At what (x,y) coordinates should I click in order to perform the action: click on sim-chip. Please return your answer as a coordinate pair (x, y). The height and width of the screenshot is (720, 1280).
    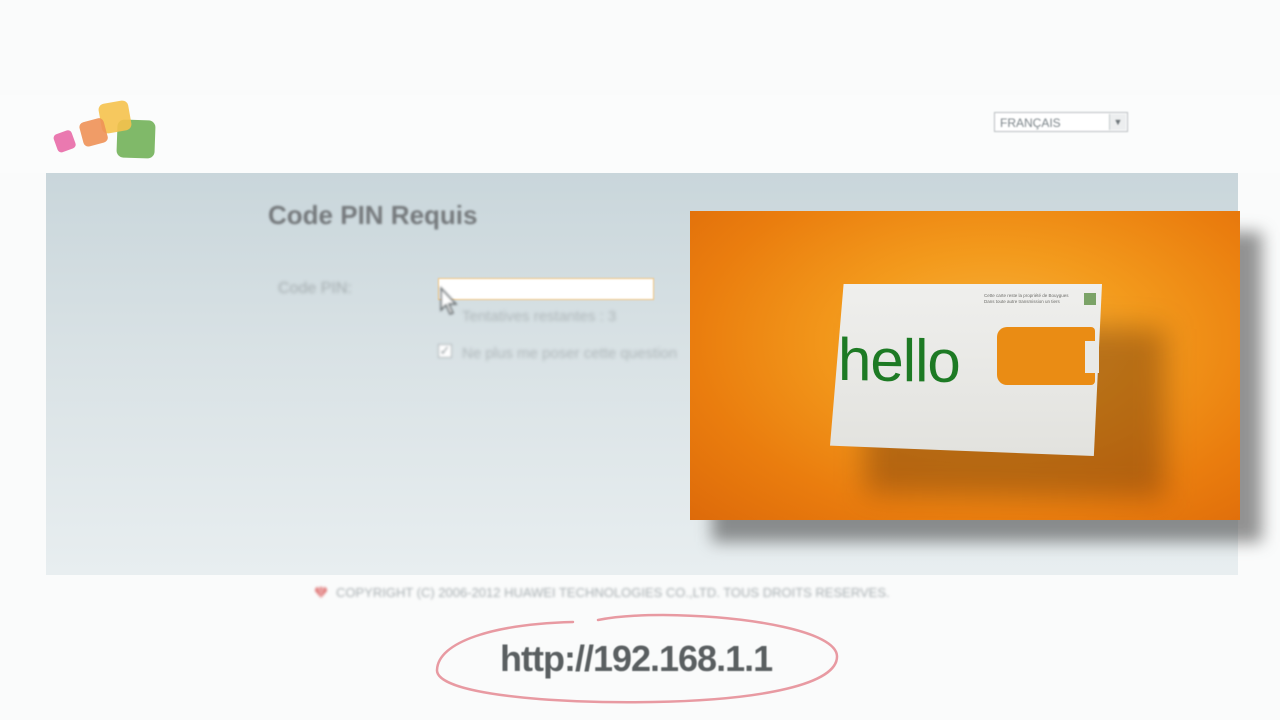
    Looking at the image, I should click on (1046, 356).